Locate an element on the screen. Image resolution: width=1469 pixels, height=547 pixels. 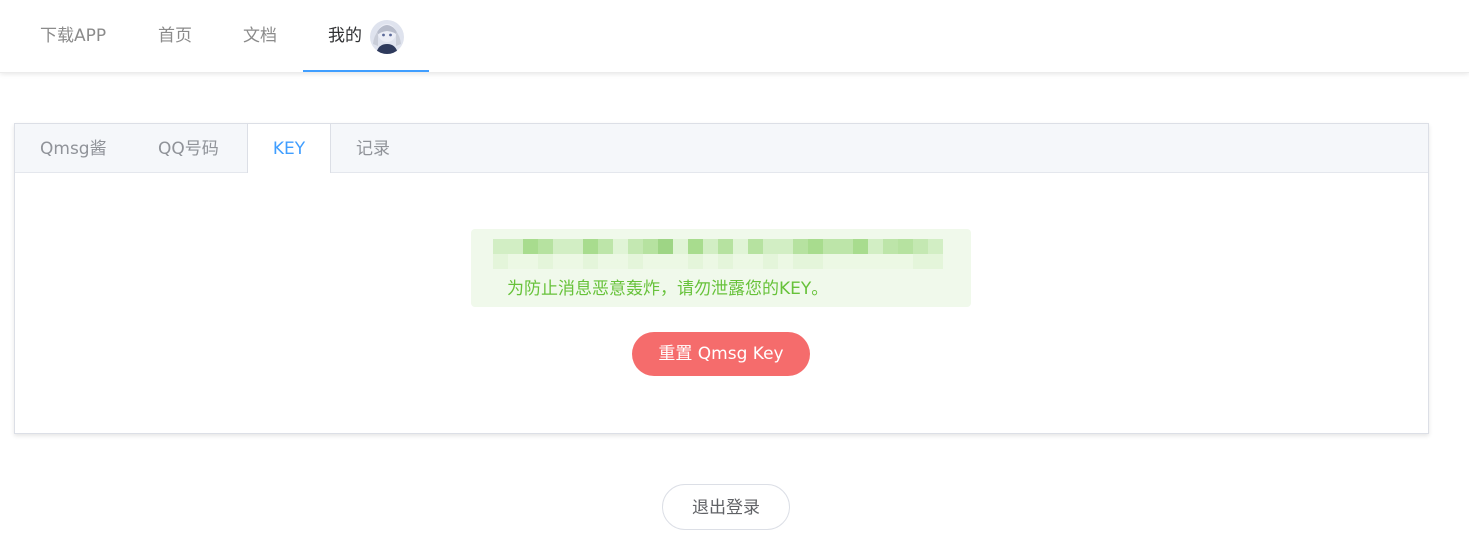
nav-home: 首页 is located at coordinates (175, 36).